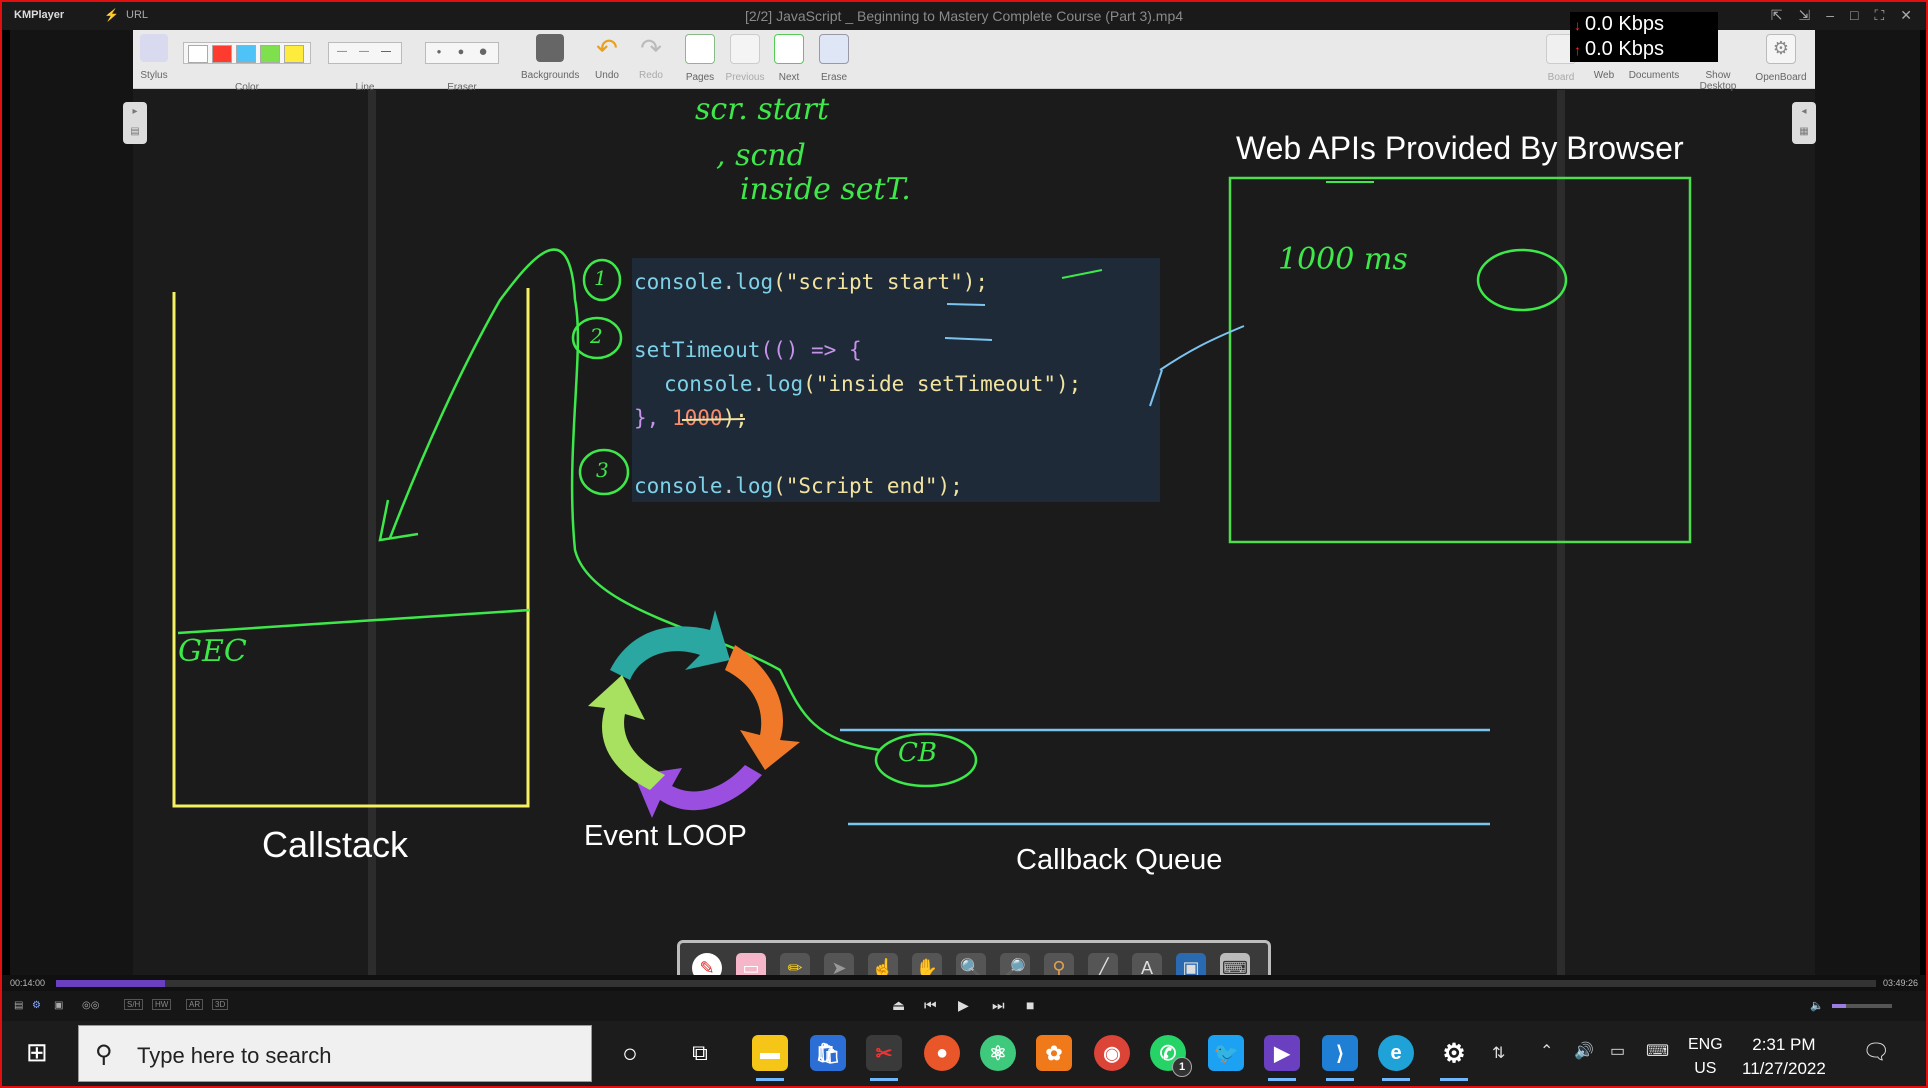 This screenshot has width=1928, height=1088. I want to click on network-monitor: ↓ 0.0 Kbps ↑ 0.0 Kbps, so click(1644, 37).